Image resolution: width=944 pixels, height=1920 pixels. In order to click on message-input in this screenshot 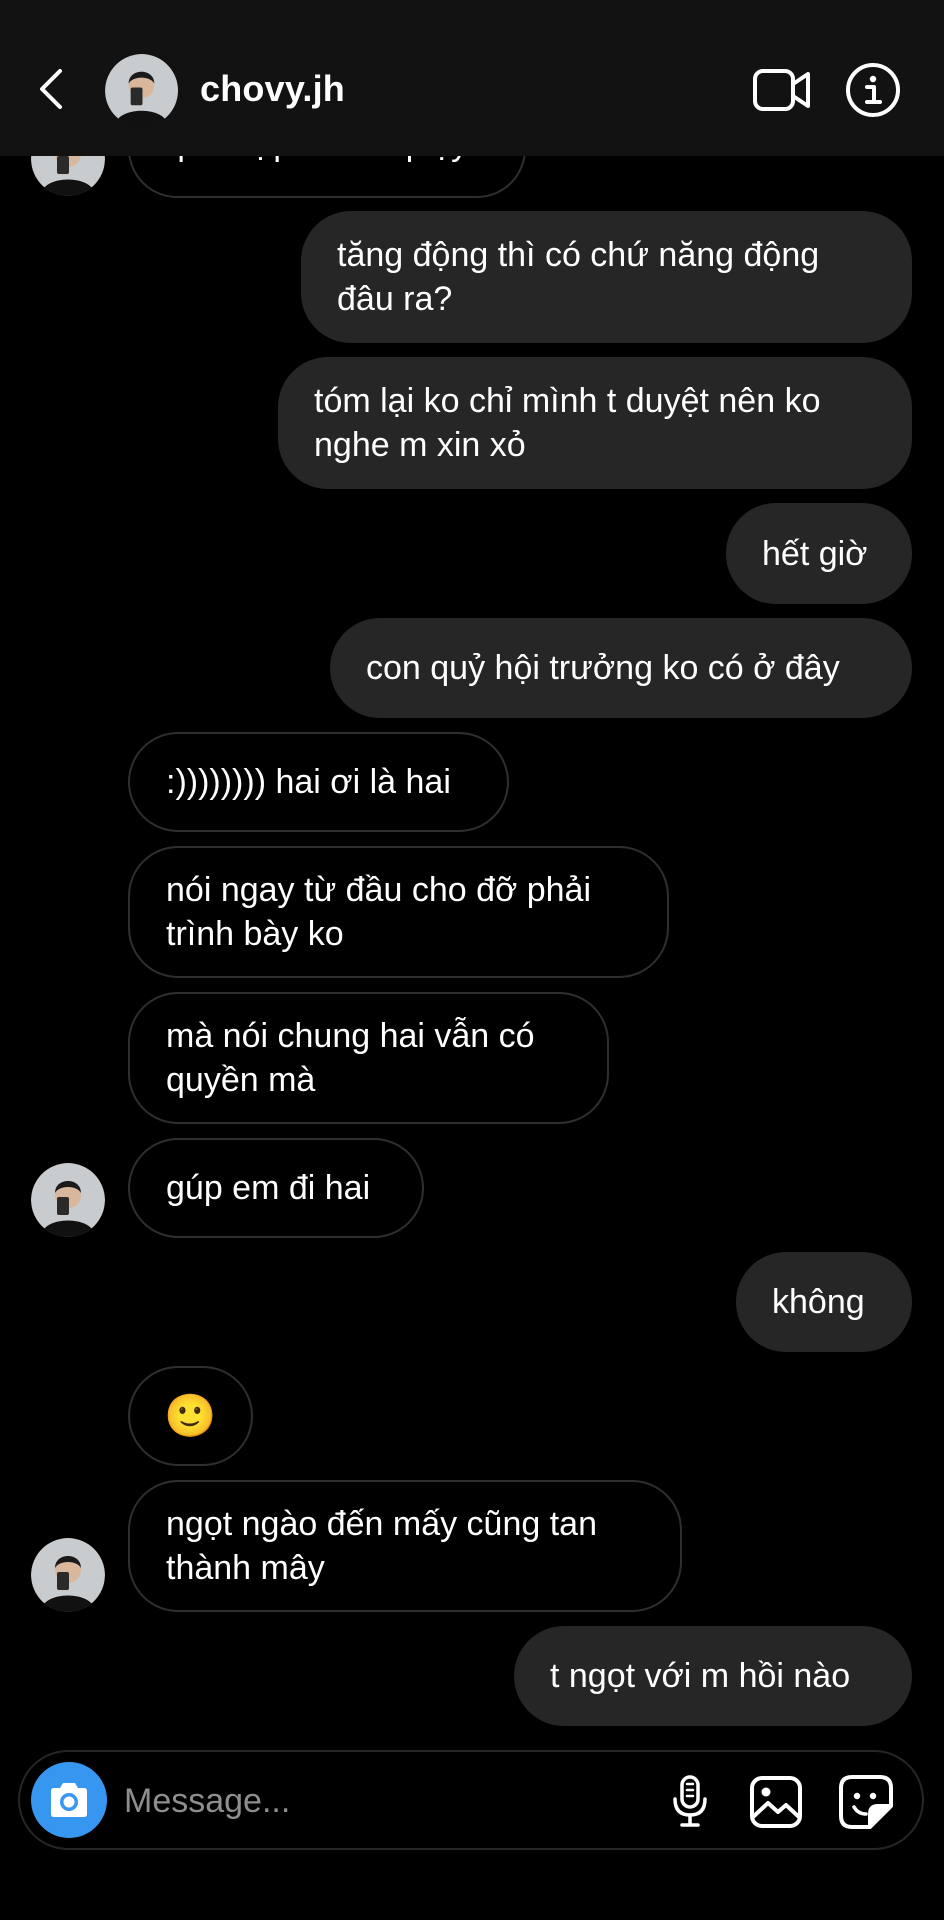, I will do `click(334, 1801)`.